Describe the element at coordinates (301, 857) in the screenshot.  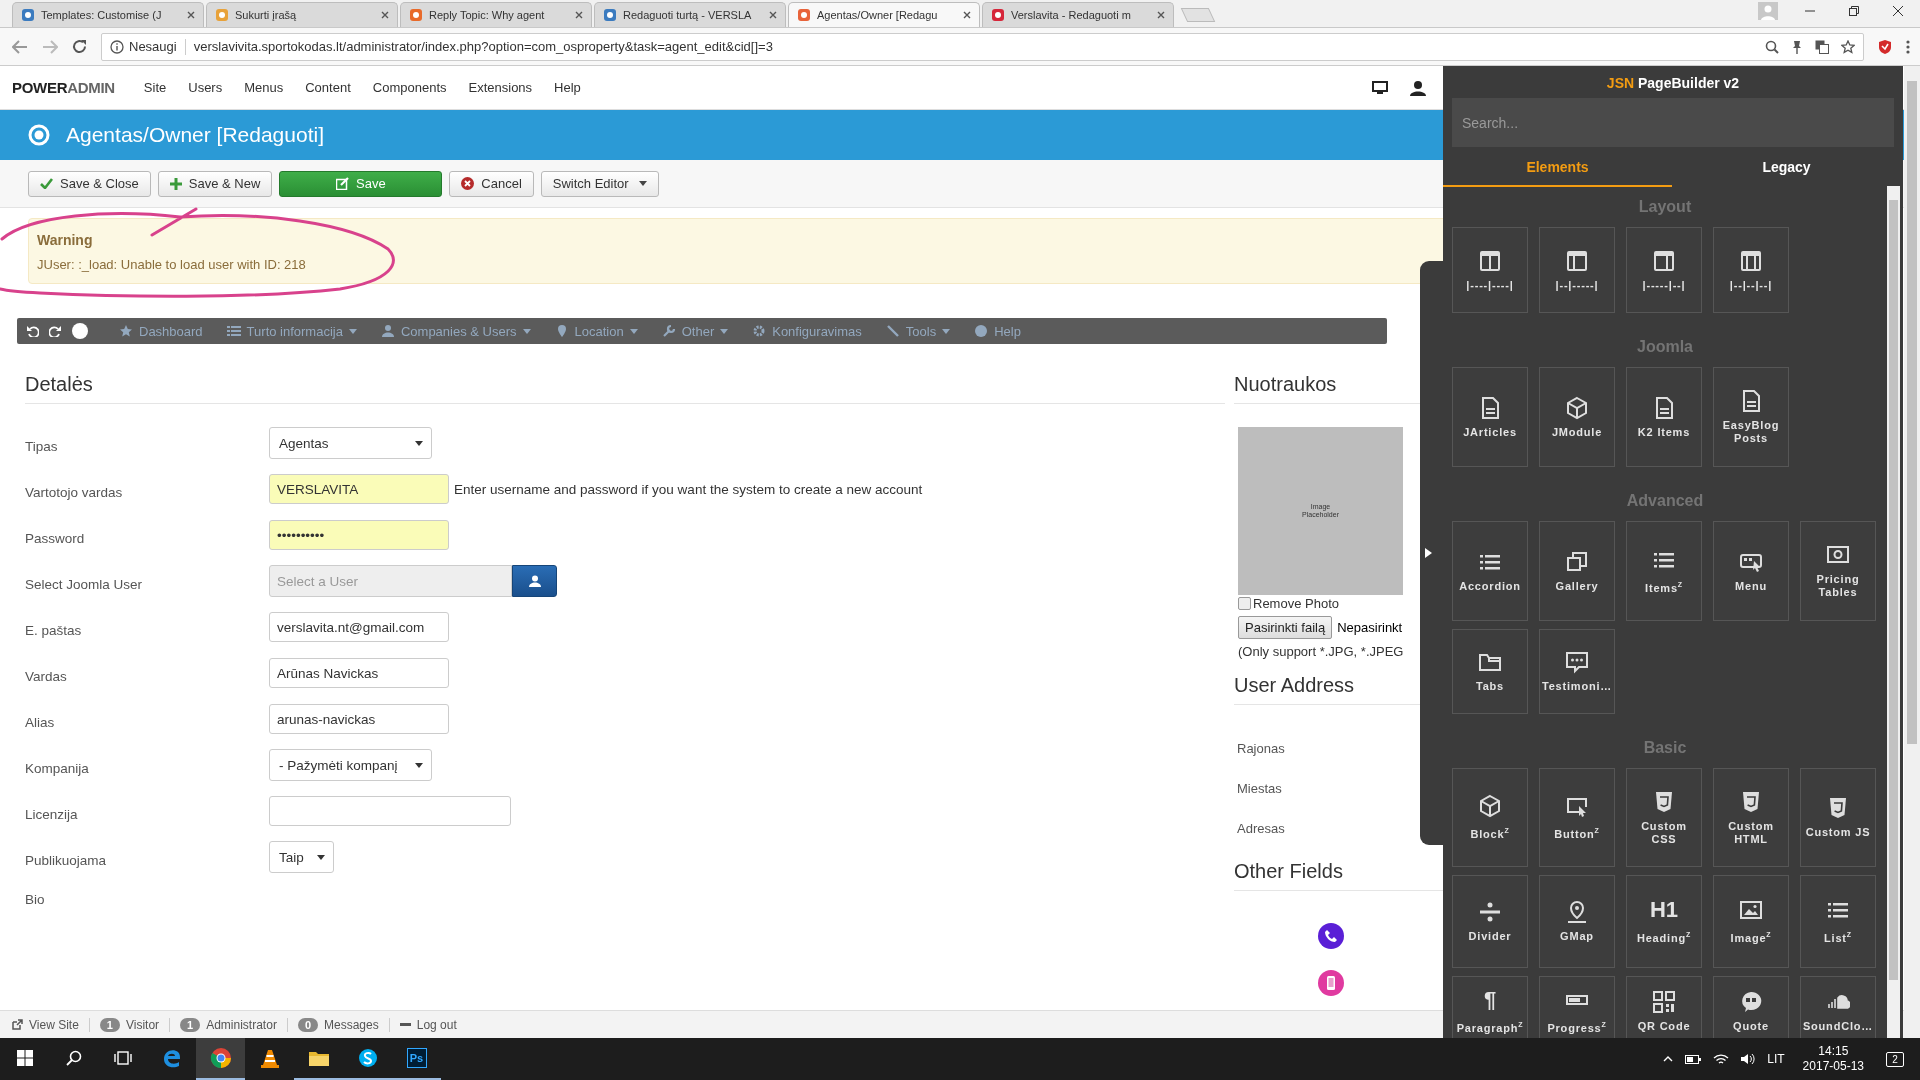
I see `select-field: Taip` at that location.